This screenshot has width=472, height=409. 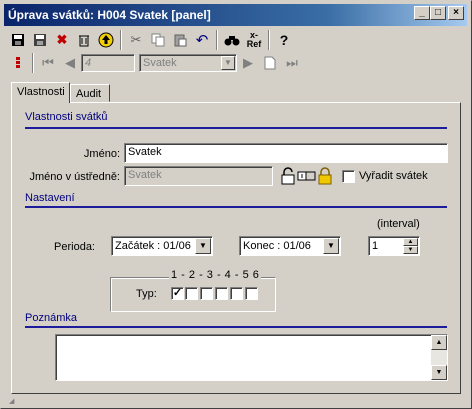 What do you see at coordinates (84, 40) in the screenshot?
I see `trash-icon` at bounding box center [84, 40].